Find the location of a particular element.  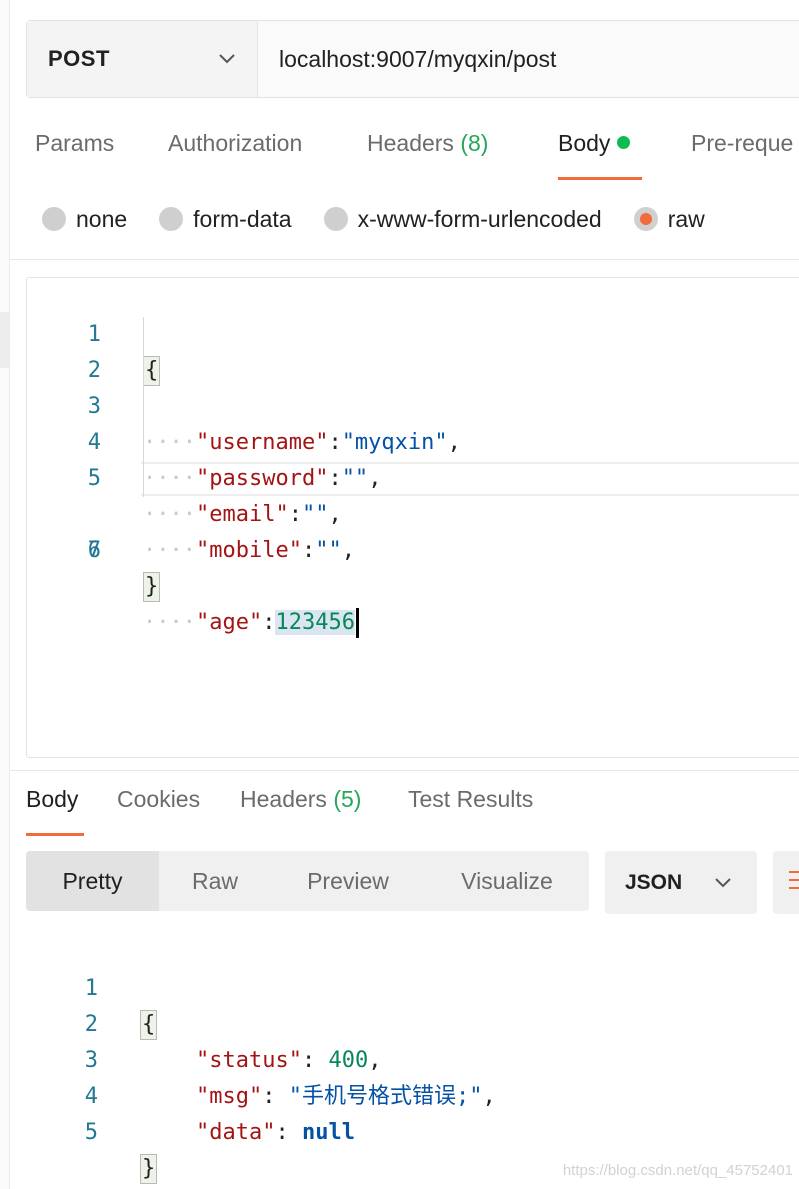

tab-label: Pre-reque is located at coordinates (742, 143).